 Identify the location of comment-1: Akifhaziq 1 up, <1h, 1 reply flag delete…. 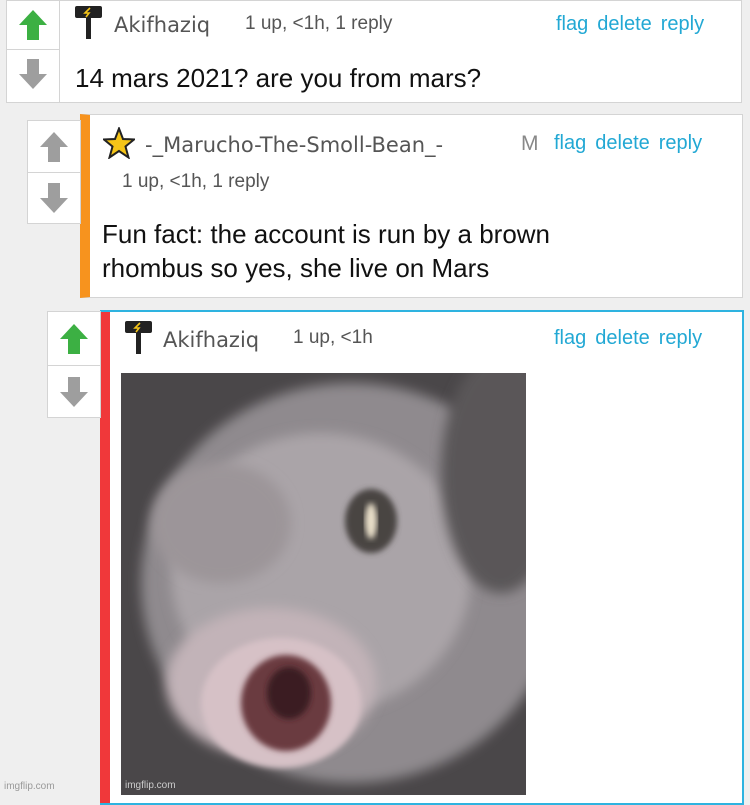
(374, 51).